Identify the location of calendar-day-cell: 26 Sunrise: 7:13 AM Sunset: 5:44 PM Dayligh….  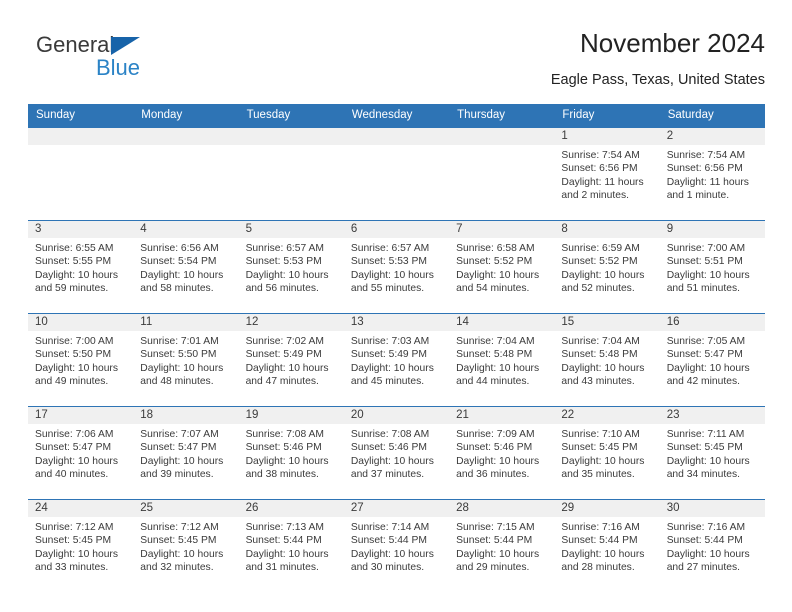
(291, 545).